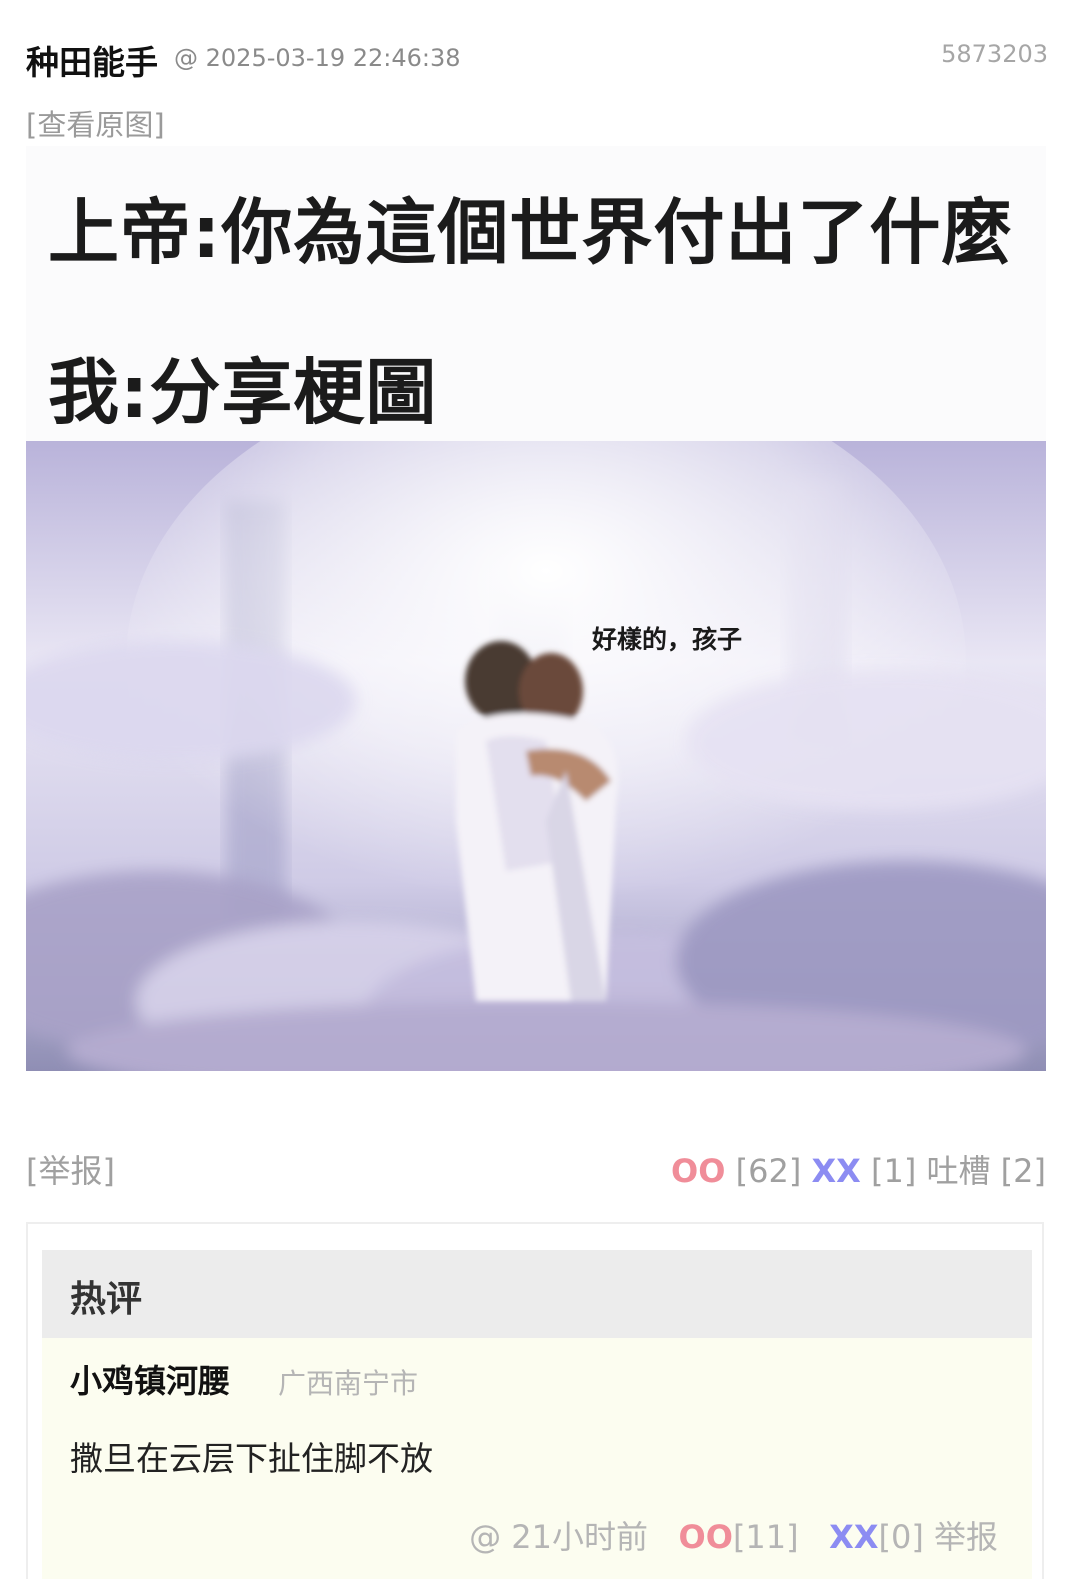 The image size is (1080, 1579). I want to click on comment-text: 撒旦在云层下扯住脚不放, so click(251, 1458).